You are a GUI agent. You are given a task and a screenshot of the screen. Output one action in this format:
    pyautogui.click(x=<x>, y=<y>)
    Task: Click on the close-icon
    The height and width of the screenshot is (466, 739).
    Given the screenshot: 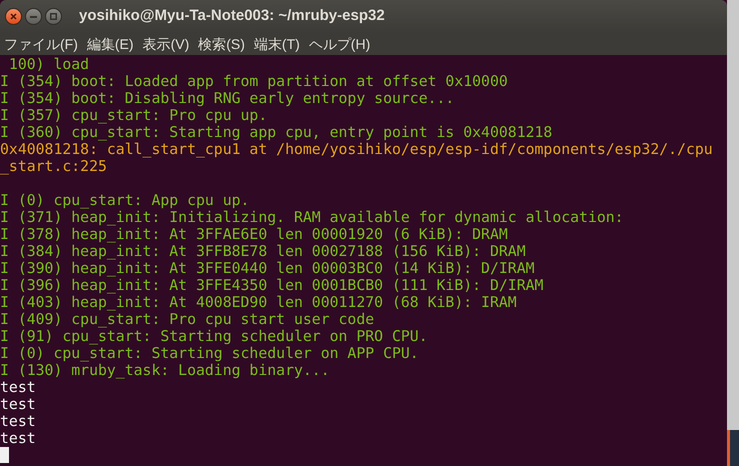 What is the action you would take?
    pyautogui.click(x=13, y=16)
    